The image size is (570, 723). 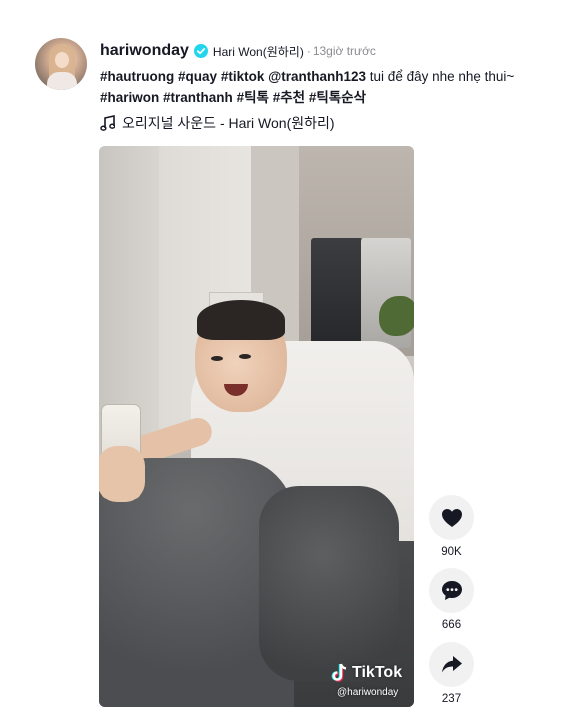 I want to click on like-button, so click(x=451, y=517).